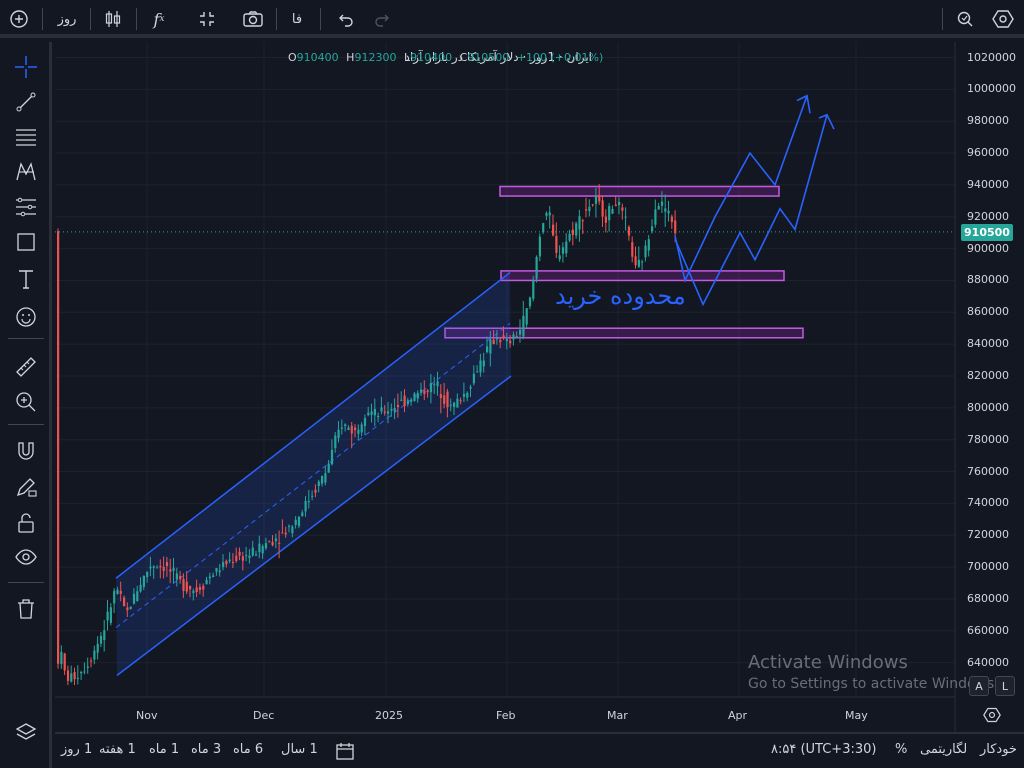  Describe the element at coordinates (299, 749) in the screenshot. I see `range-button: 1 سال` at that location.